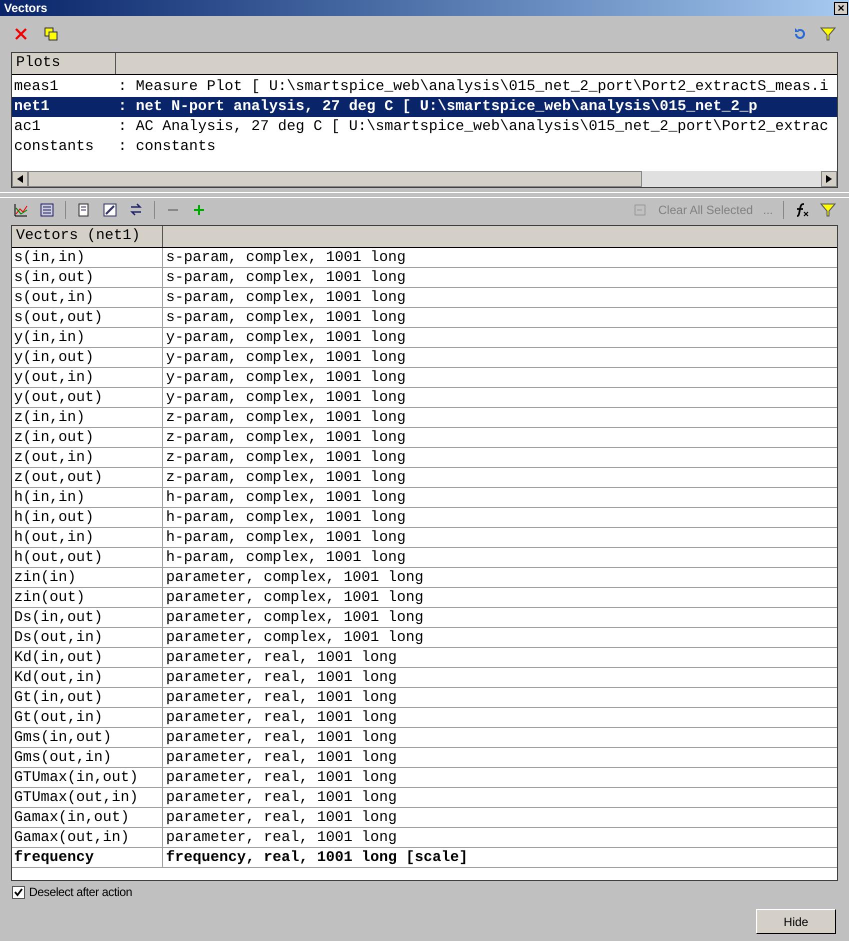  I want to click on window-title: Vectors, so click(26, 8).